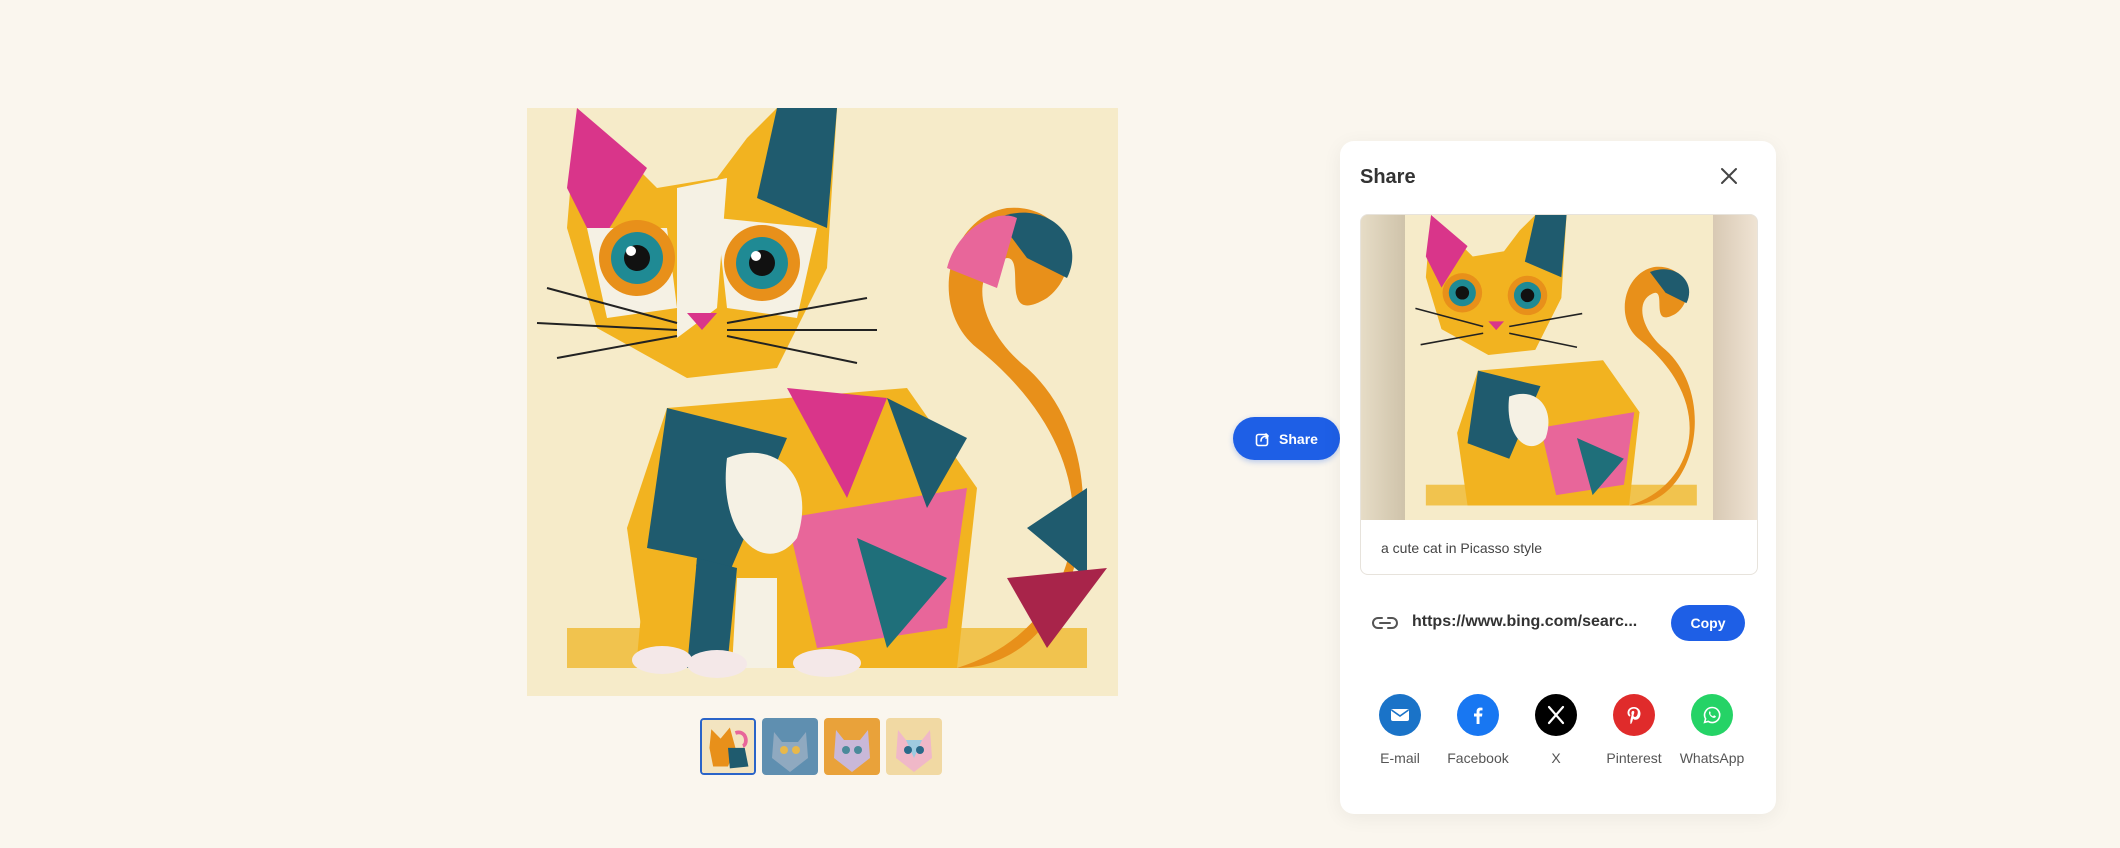 This screenshot has height=848, width=2120. I want to click on x-icon-glyph, so click(1556, 715).